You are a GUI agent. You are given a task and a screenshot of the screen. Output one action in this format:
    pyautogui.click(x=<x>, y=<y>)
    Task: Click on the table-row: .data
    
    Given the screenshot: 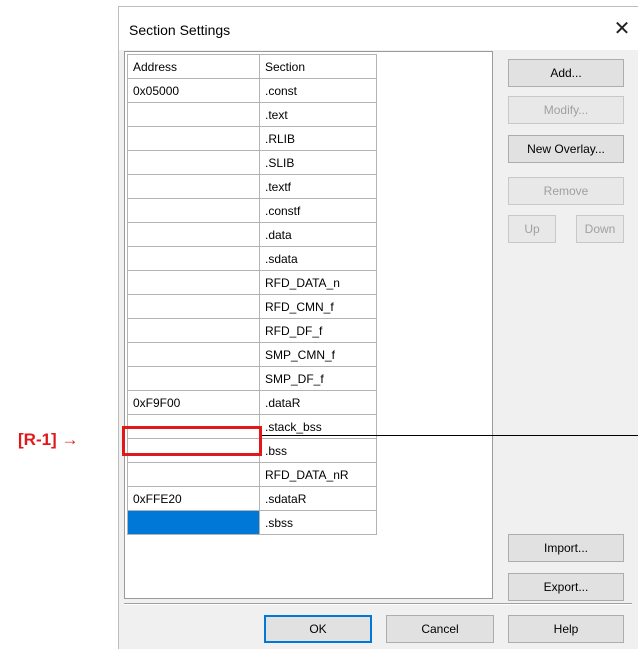 What is the action you would take?
    pyautogui.click(x=252, y=234)
    